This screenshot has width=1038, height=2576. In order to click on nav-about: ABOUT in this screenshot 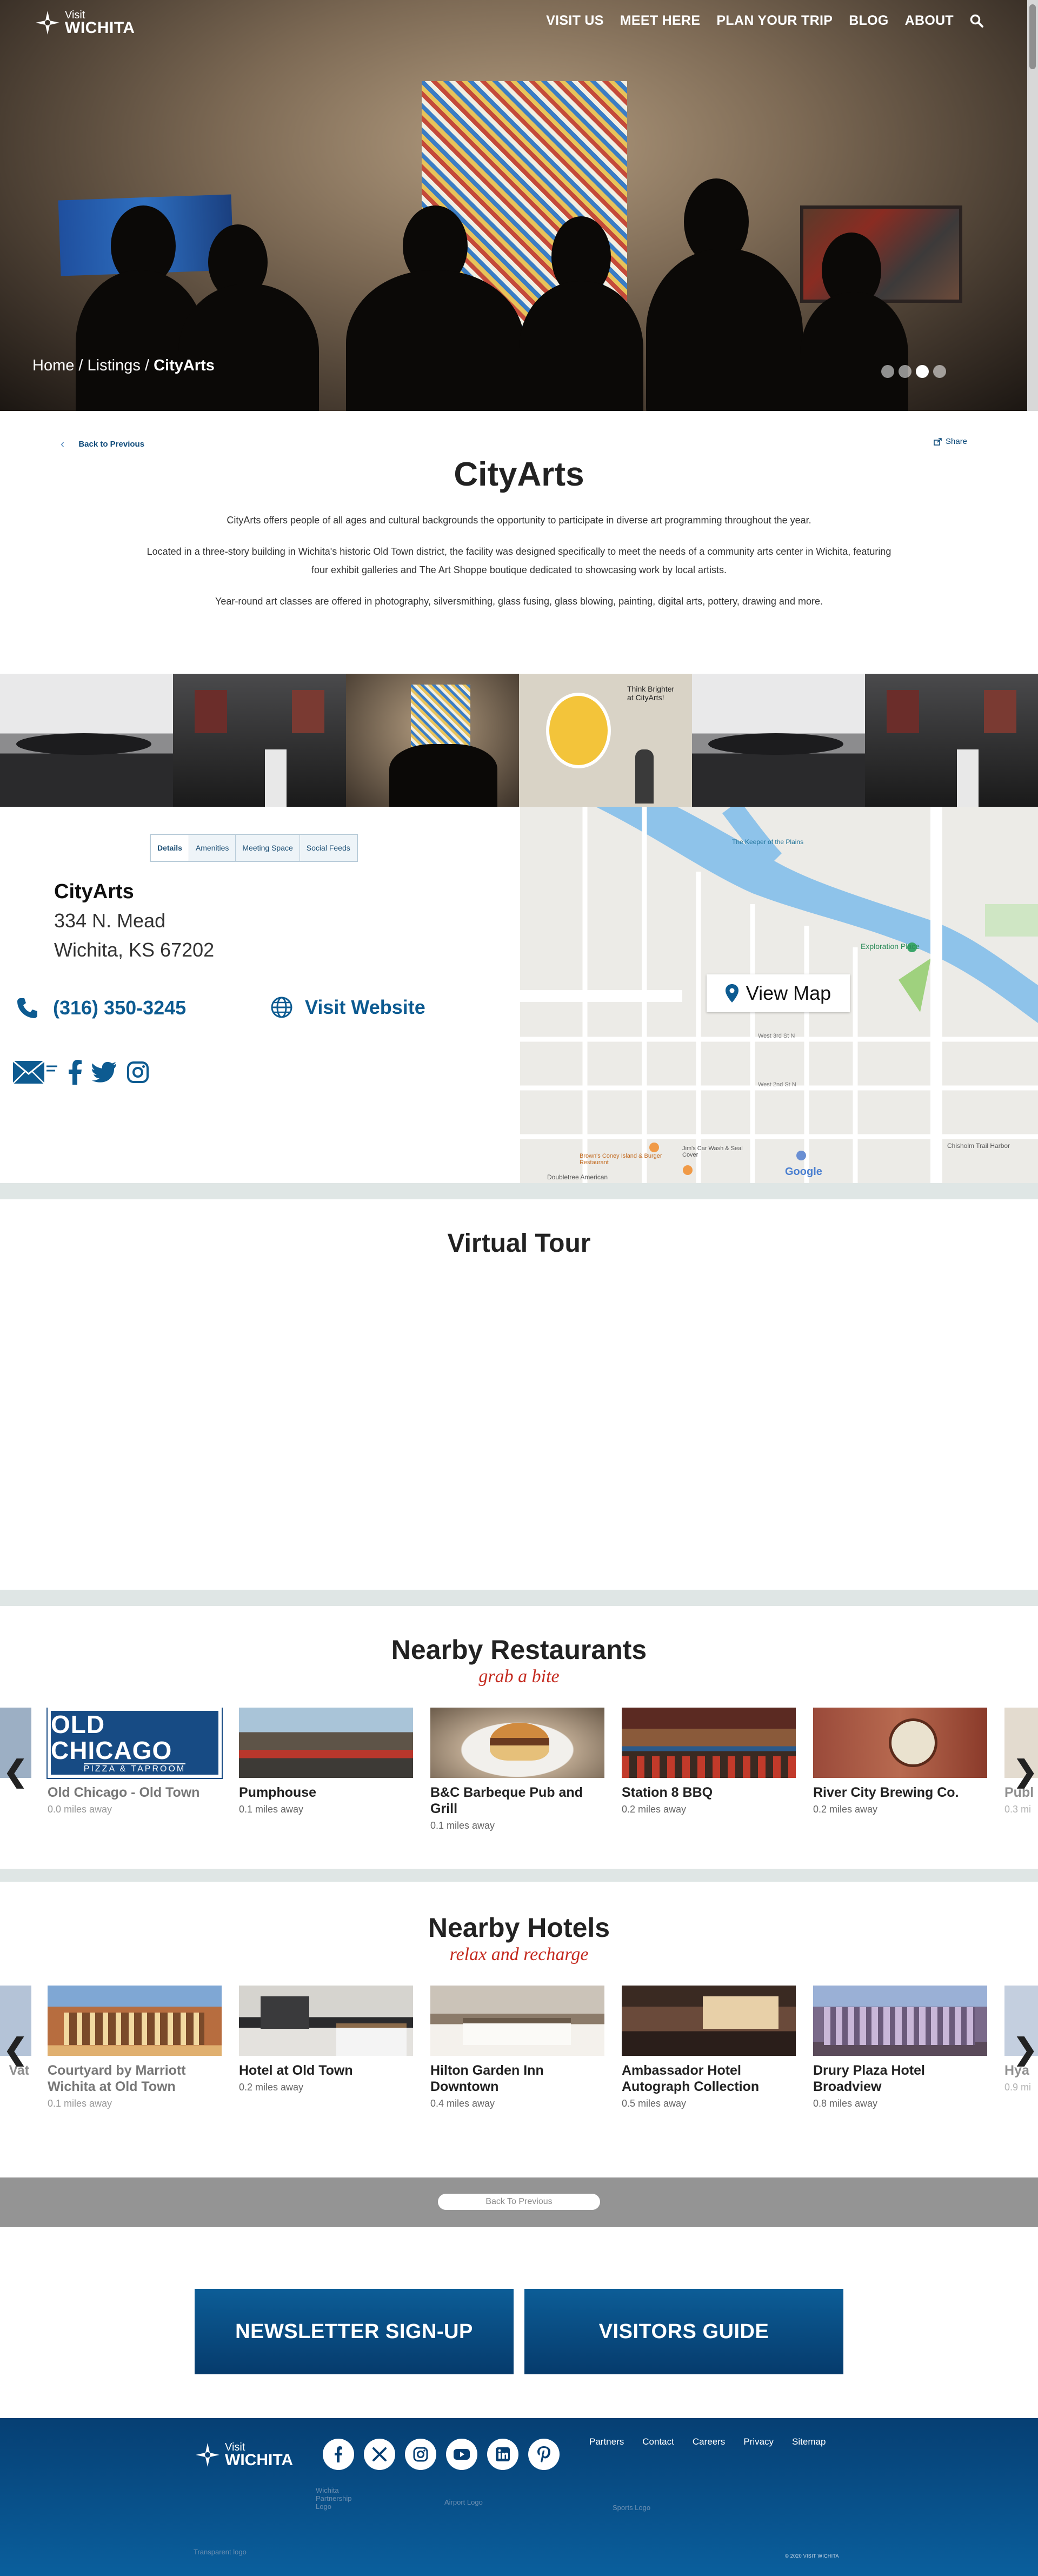, I will do `click(929, 21)`.